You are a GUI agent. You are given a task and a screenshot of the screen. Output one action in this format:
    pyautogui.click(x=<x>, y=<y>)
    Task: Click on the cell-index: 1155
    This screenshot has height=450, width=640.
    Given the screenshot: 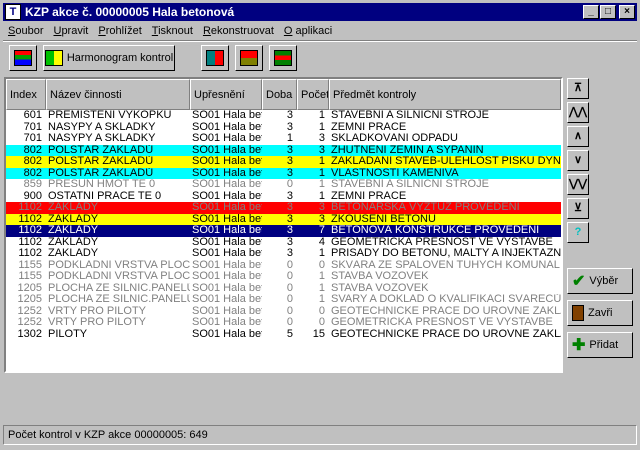 What is the action you would take?
    pyautogui.click(x=30, y=265)
    